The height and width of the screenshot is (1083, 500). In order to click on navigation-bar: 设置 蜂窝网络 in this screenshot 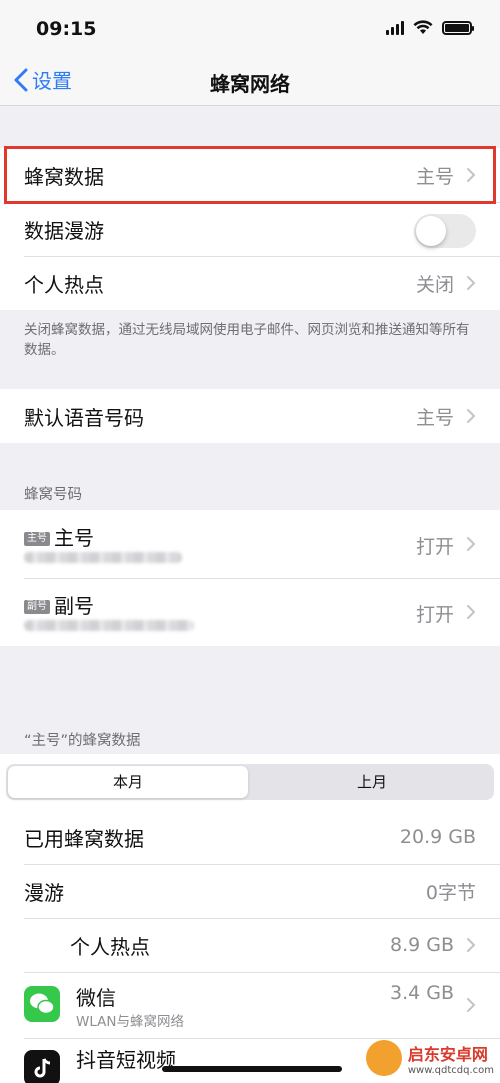, I will do `click(250, 81)`.